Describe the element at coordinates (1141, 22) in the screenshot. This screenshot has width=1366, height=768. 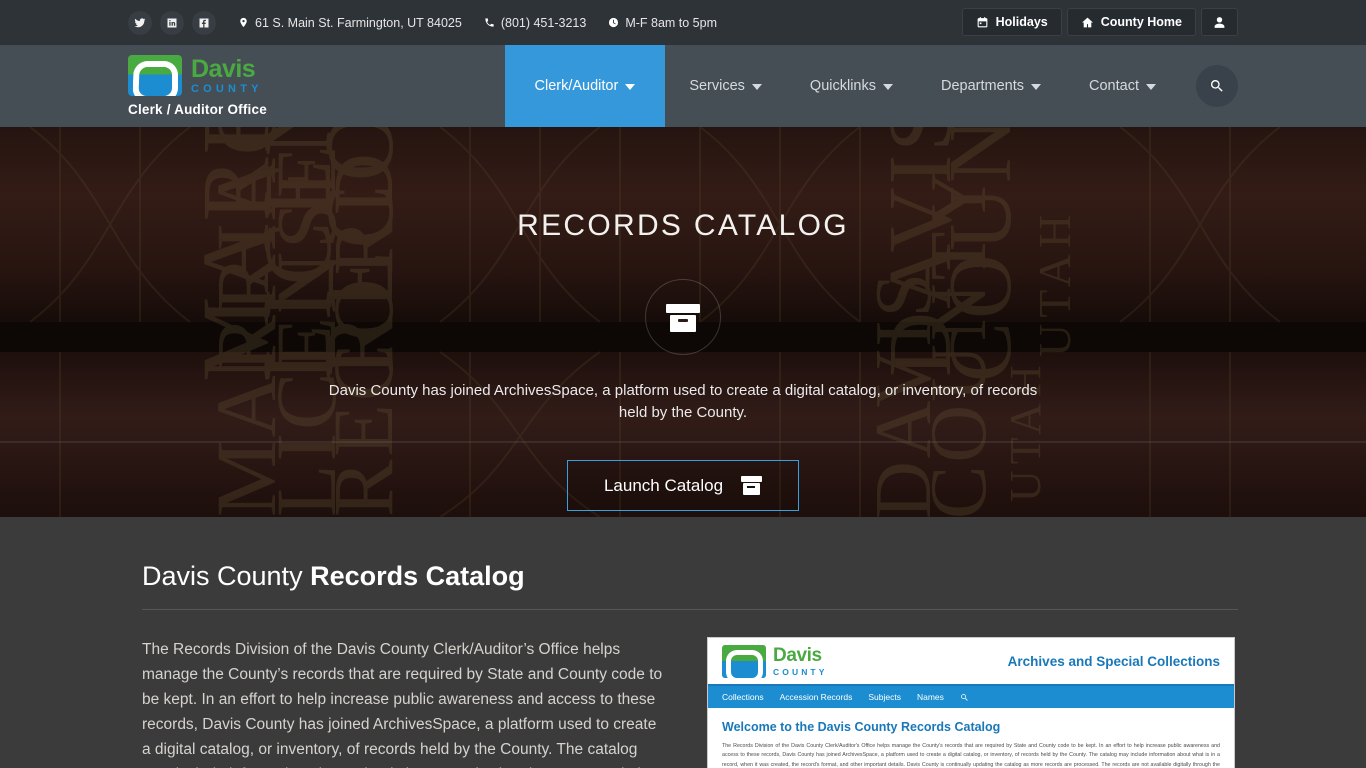
I see `county-home-label: County Home` at that location.